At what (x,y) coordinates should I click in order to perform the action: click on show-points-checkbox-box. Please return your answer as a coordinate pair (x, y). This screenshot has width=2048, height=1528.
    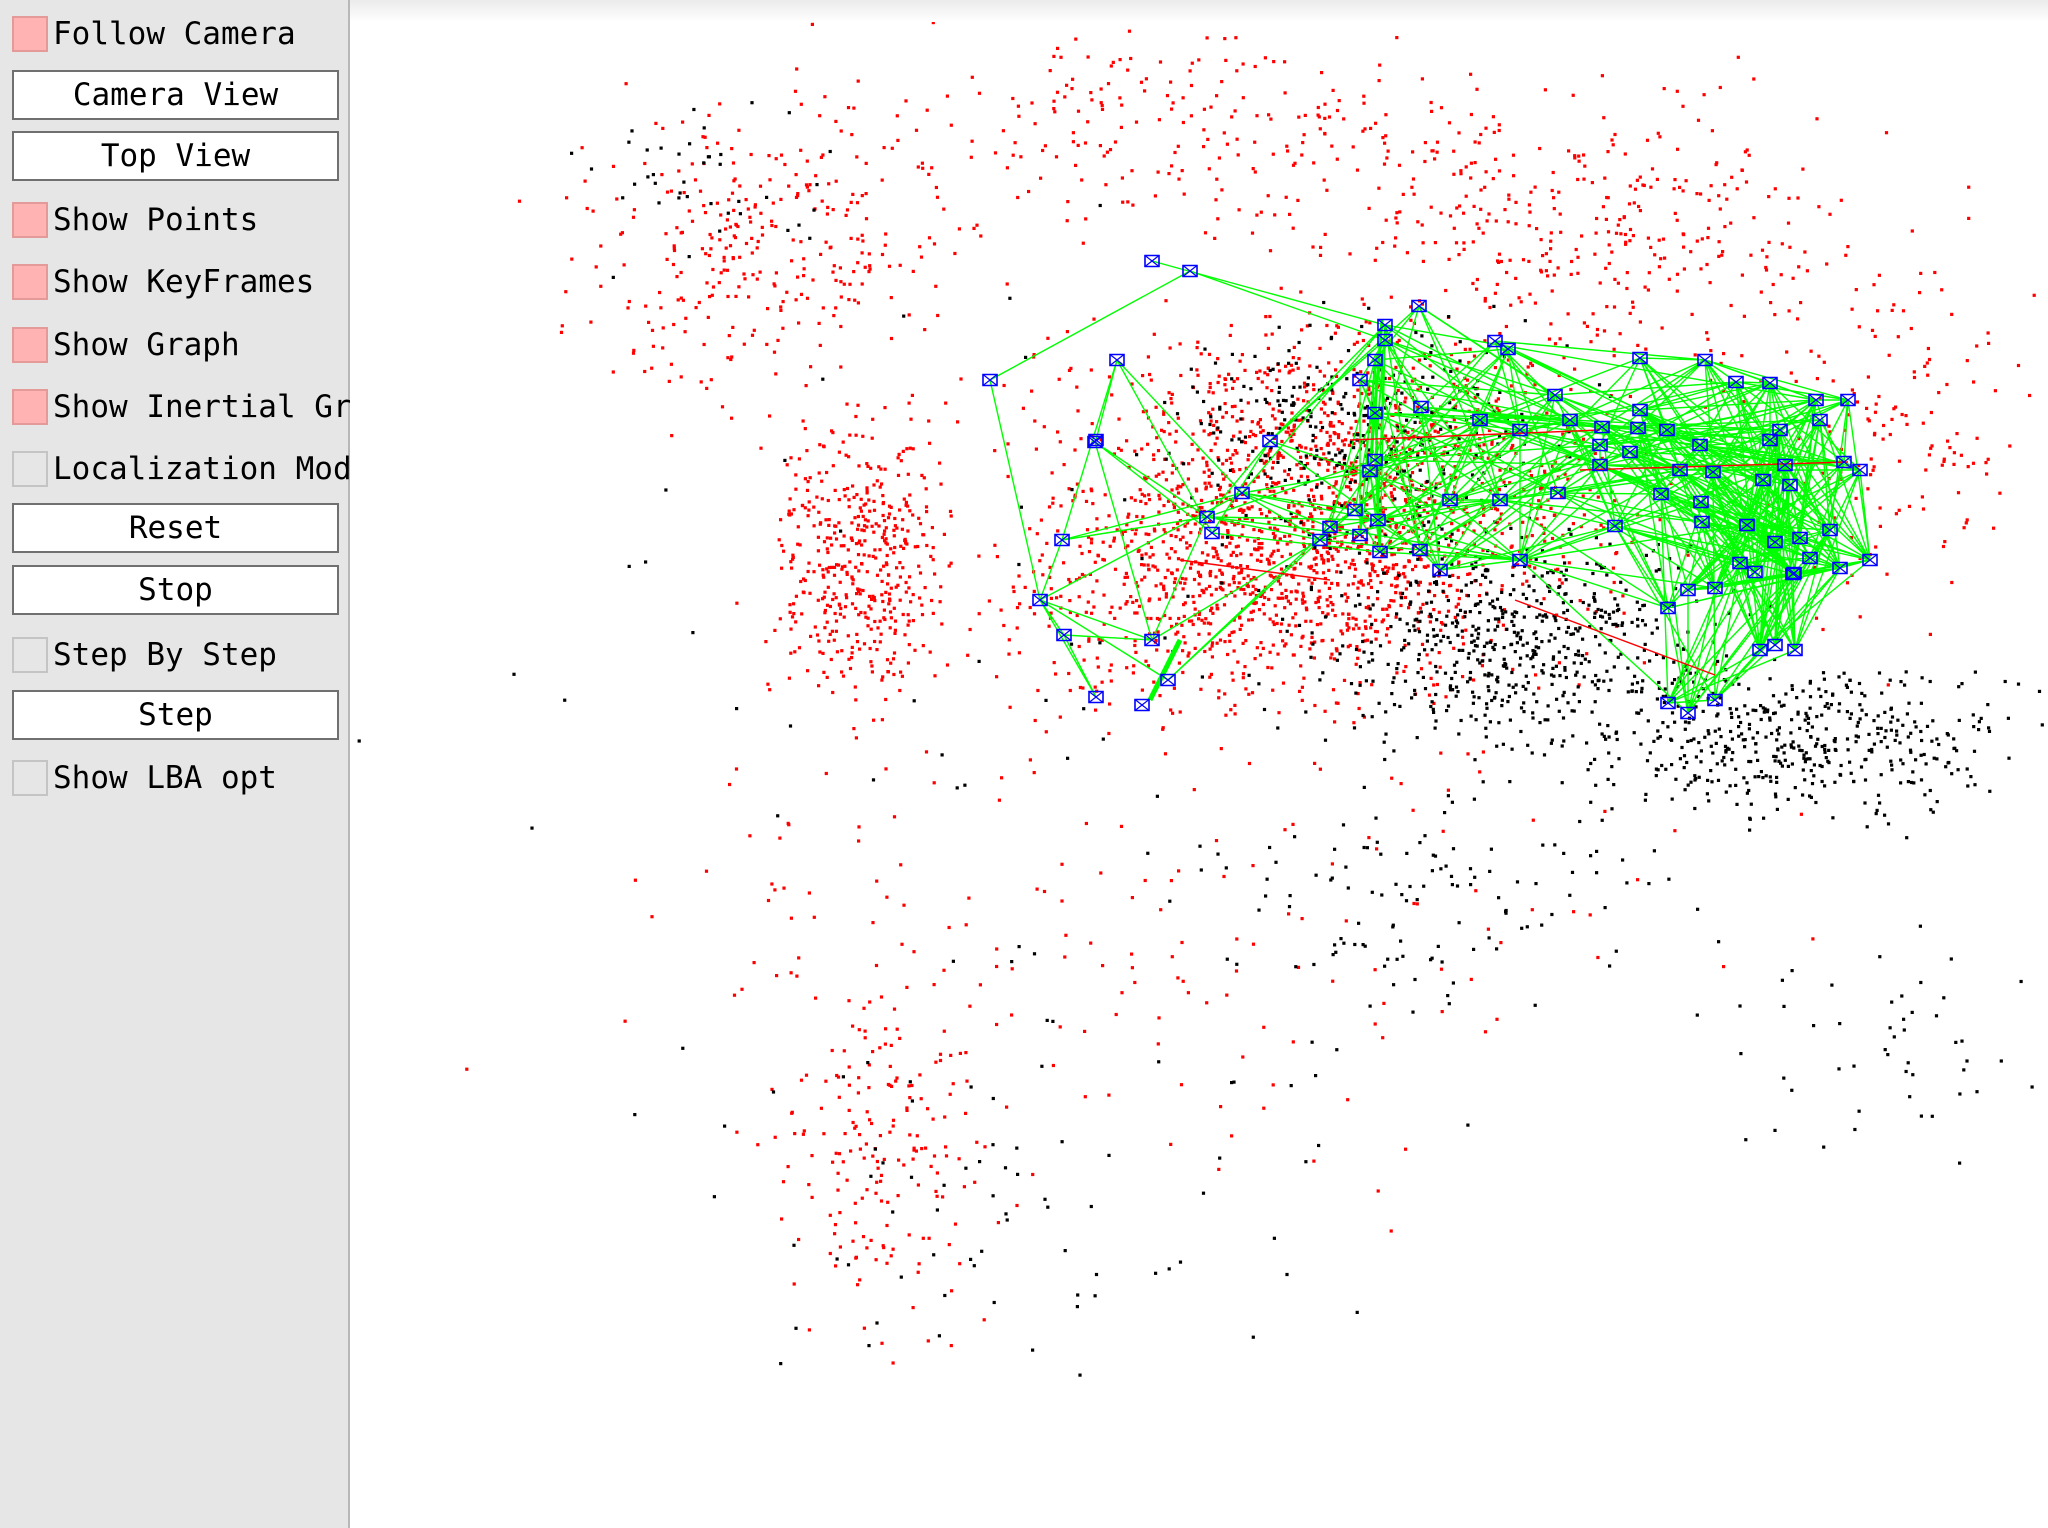
    Looking at the image, I should click on (30, 220).